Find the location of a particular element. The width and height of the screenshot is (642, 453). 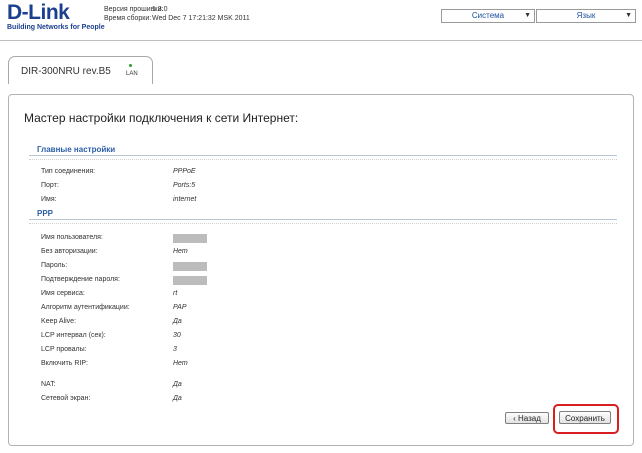

build-value: Wed Dec 7 17:21:32 MSK 2011 is located at coordinates (201, 18).